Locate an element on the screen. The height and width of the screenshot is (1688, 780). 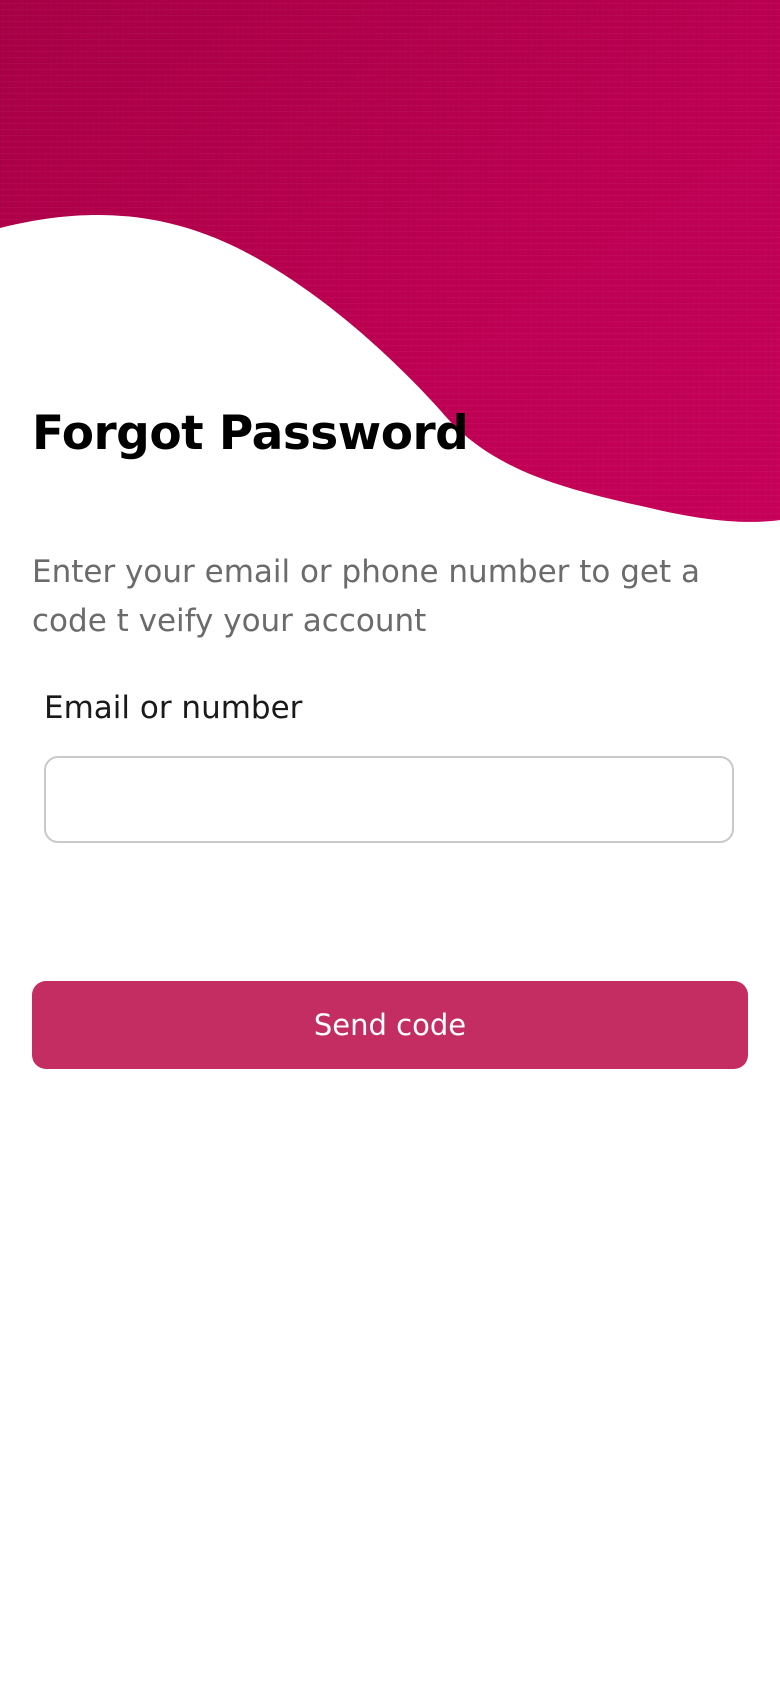
email-or-number-input is located at coordinates (389, 799).